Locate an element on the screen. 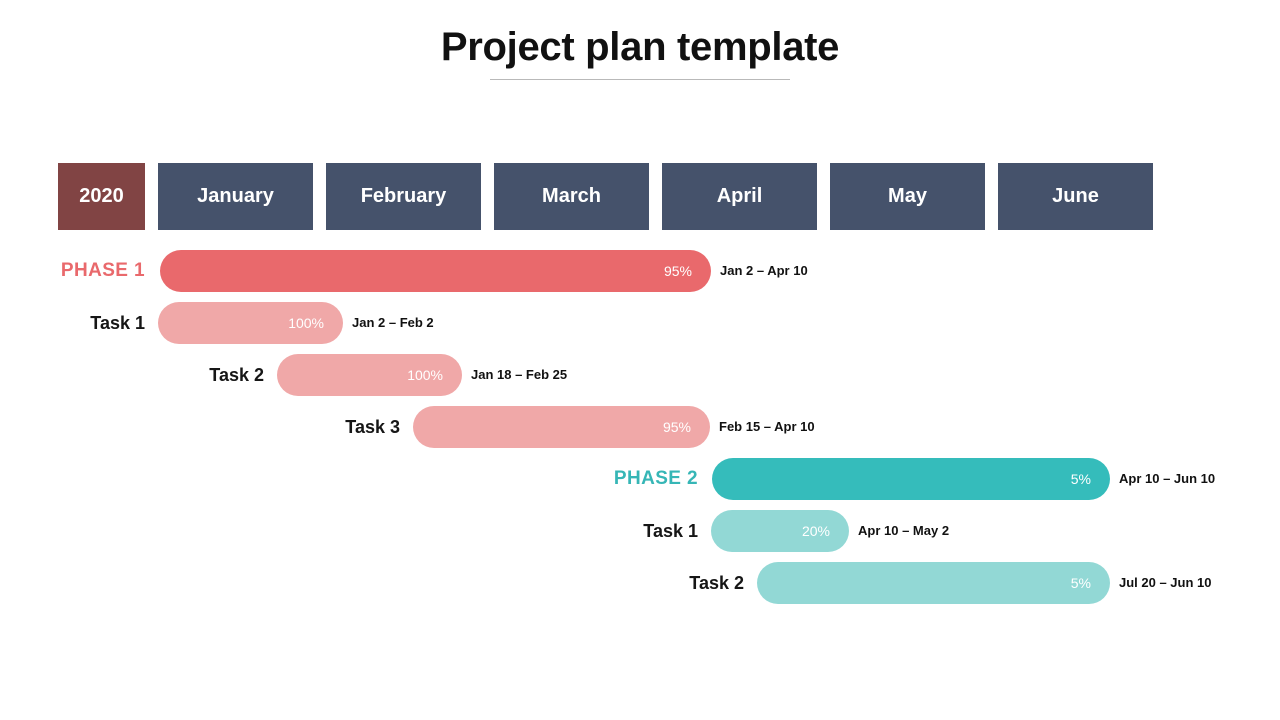 The height and width of the screenshot is (720, 1280). gantt-row: Task 3 95% Feb 15 – Apr 10 is located at coordinates (640, 427).